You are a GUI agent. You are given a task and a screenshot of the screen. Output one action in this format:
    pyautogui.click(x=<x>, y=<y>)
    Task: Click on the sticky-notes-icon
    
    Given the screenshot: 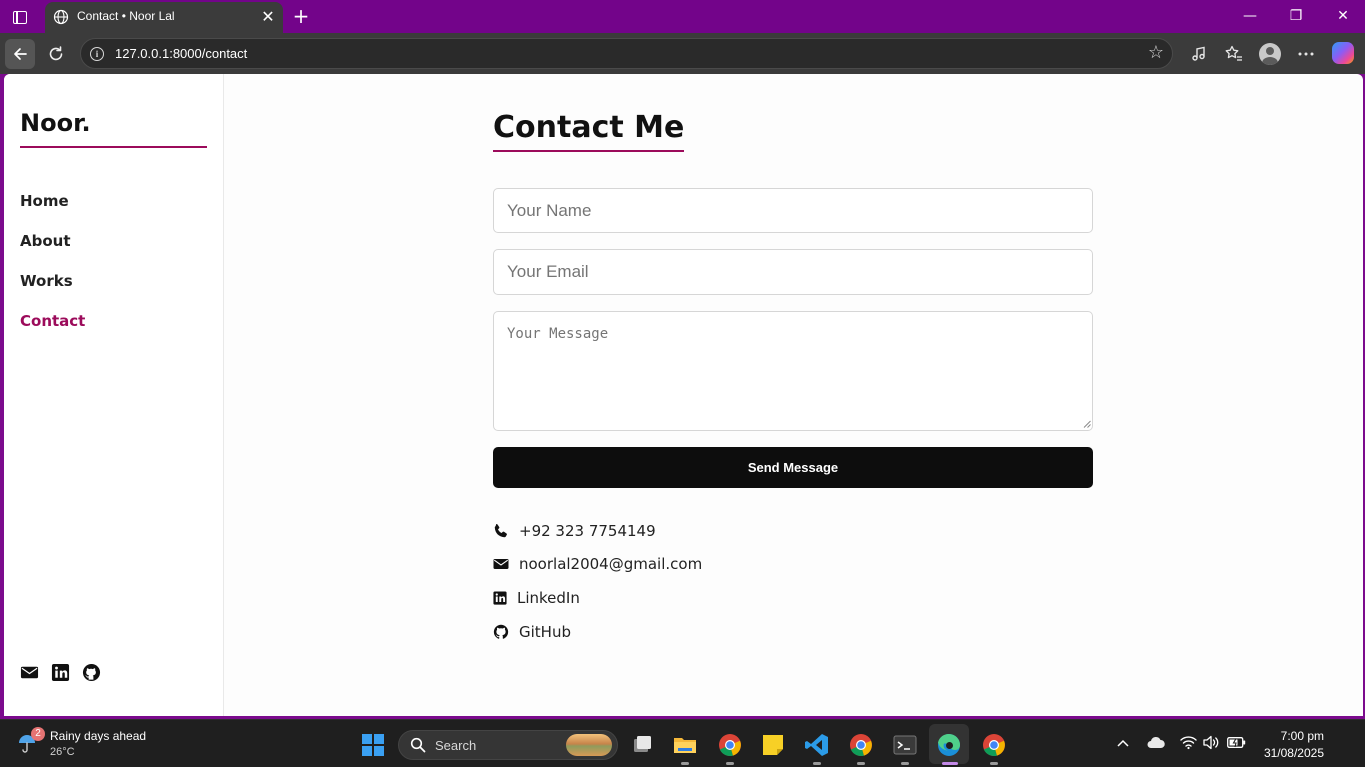 What is the action you would take?
    pyautogui.click(x=773, y=745)
    